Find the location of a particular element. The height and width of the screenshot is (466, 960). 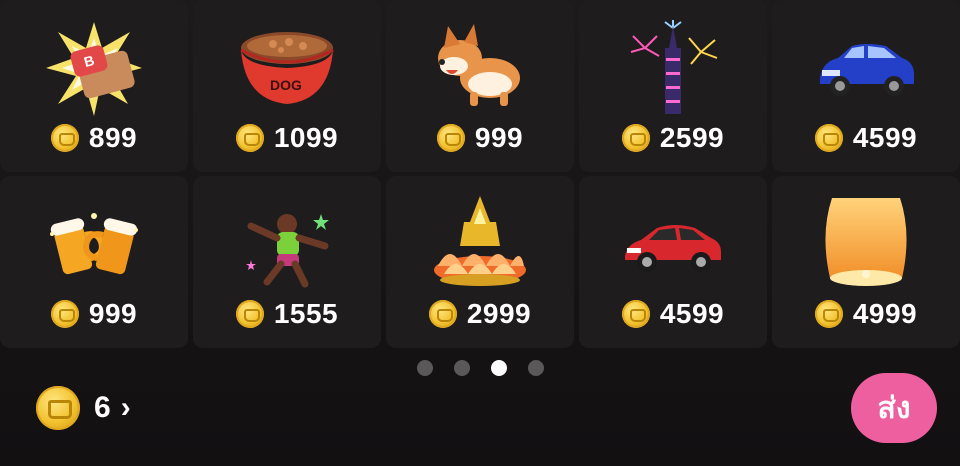

price-value: 1099 is located at coordinates (306, 137).